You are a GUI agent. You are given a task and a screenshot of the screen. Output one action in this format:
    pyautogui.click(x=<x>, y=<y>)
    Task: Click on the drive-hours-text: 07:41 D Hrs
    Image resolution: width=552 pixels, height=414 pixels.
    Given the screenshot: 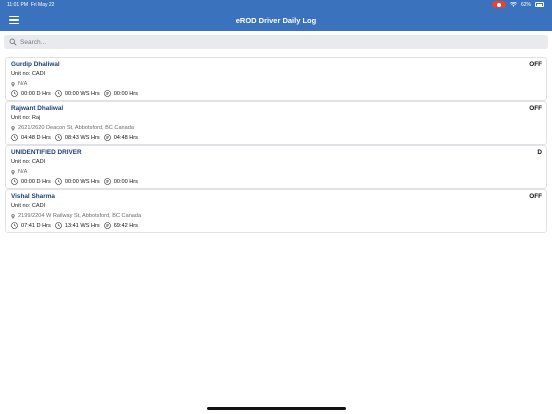 What is the action you would take?
    pyautogui.click(x=36, y=225)
    